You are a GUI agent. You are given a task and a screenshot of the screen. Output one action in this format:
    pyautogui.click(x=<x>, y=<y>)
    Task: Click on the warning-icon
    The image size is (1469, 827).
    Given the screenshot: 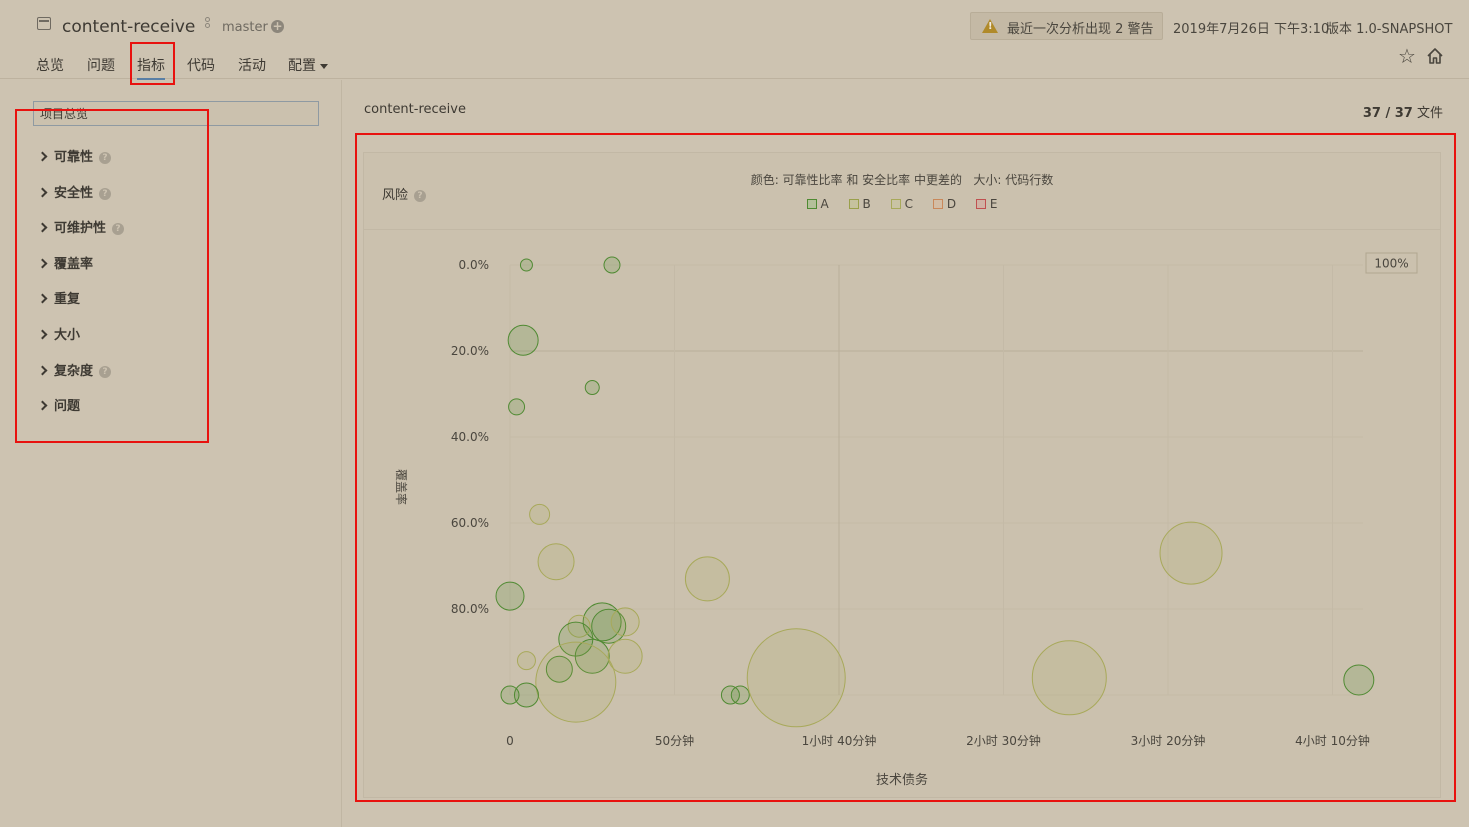 What is the action you would take?
    pyautogui.click(x=990, y=26)
    